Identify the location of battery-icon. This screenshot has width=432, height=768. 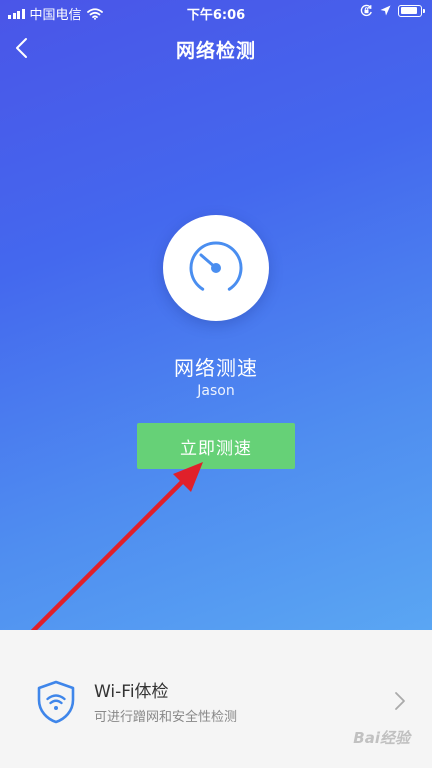
(411, 10).